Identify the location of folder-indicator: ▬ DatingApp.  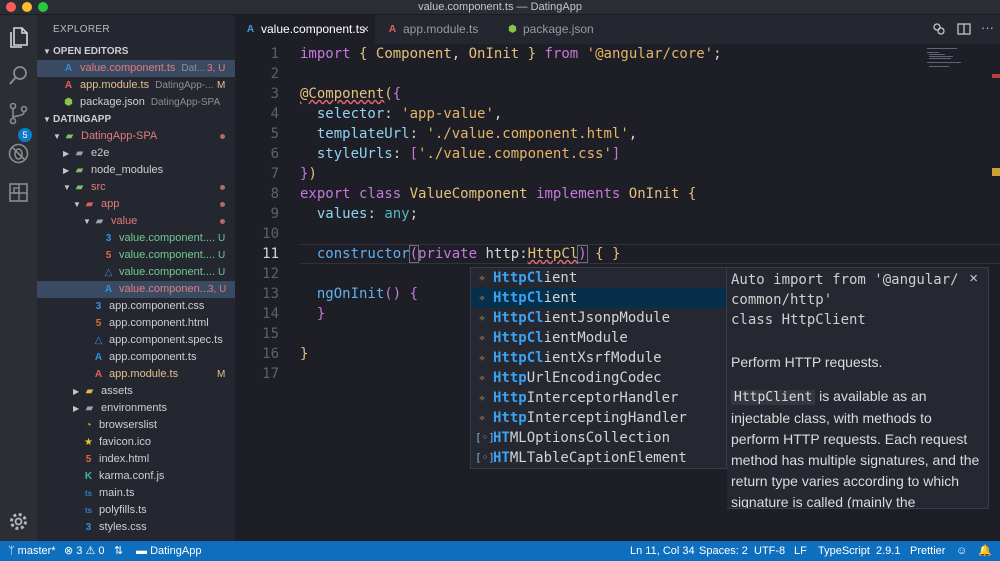
(168, 551).